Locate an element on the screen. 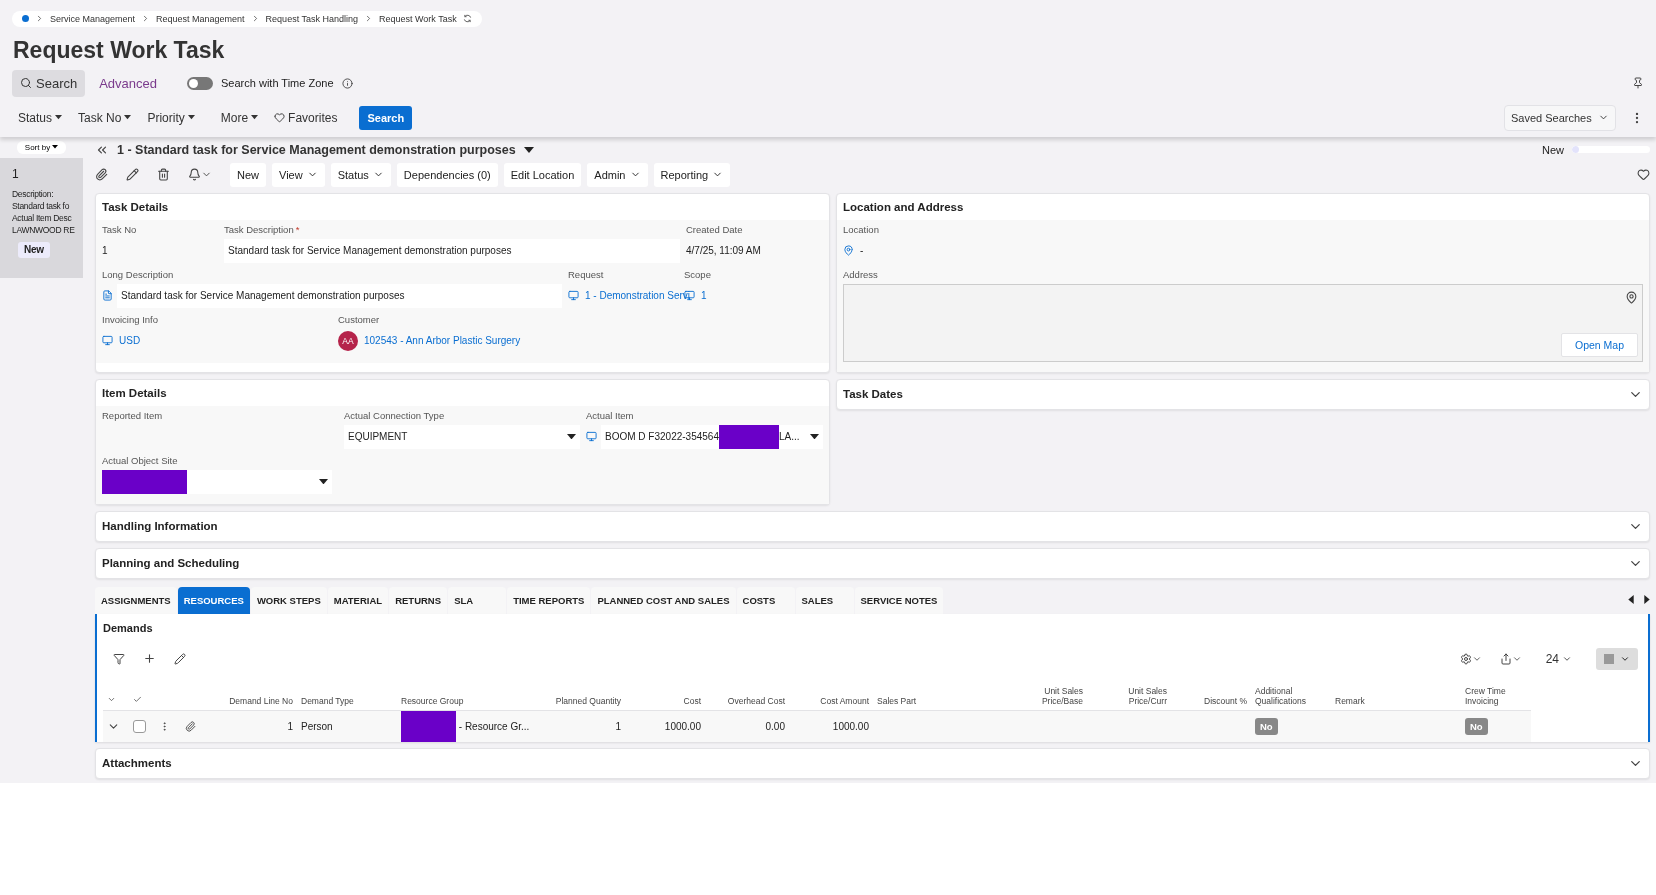 The height and width of the screenshot is (895, 1656). status-label: New is located at coordinates (1553, 149).